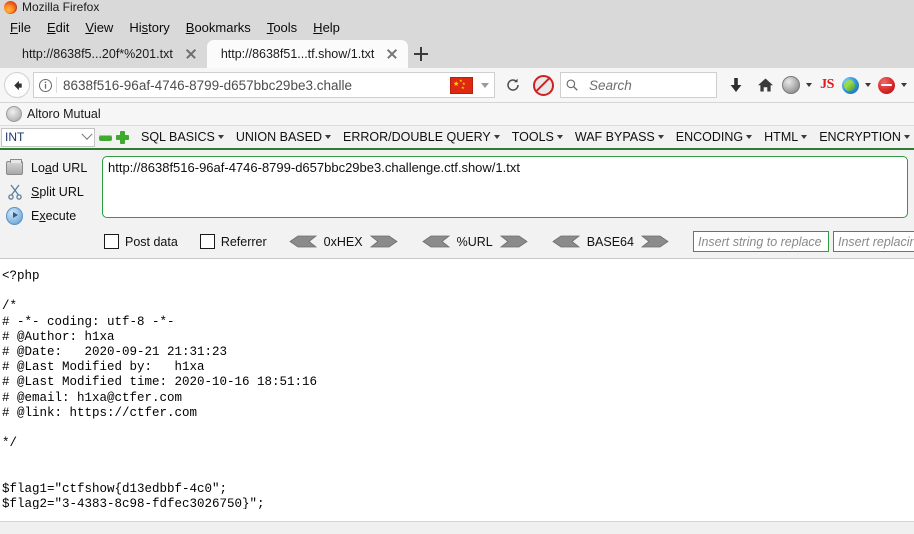 The width and height of the screenshot is (914, 534). I want to click on reload-button, so click(513, 85).